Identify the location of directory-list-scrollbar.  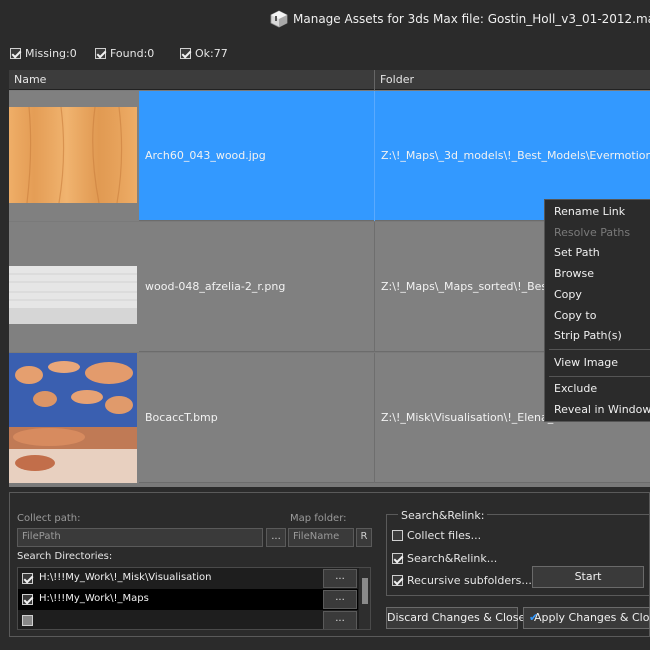
(364, 598).